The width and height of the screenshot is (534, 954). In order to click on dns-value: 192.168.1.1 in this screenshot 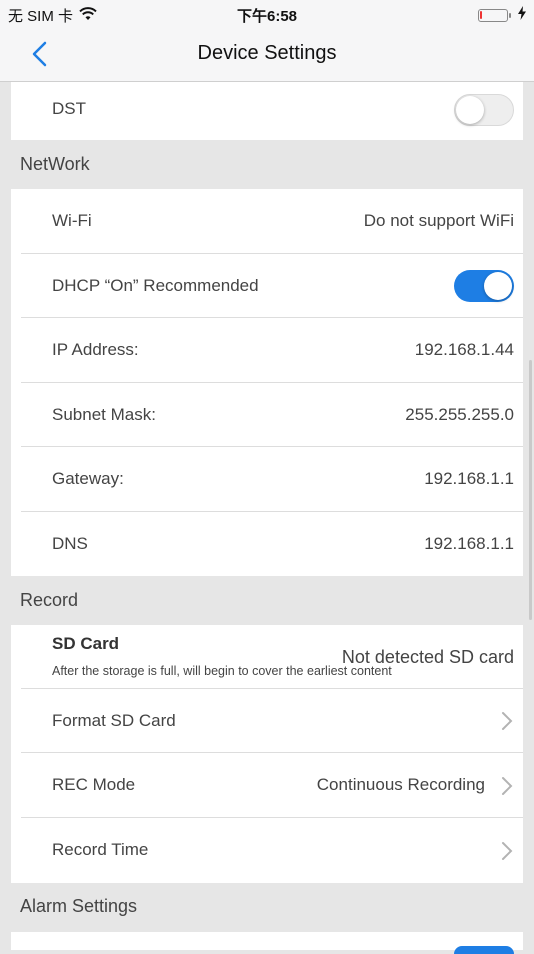, I will do `click(469, 543)`.